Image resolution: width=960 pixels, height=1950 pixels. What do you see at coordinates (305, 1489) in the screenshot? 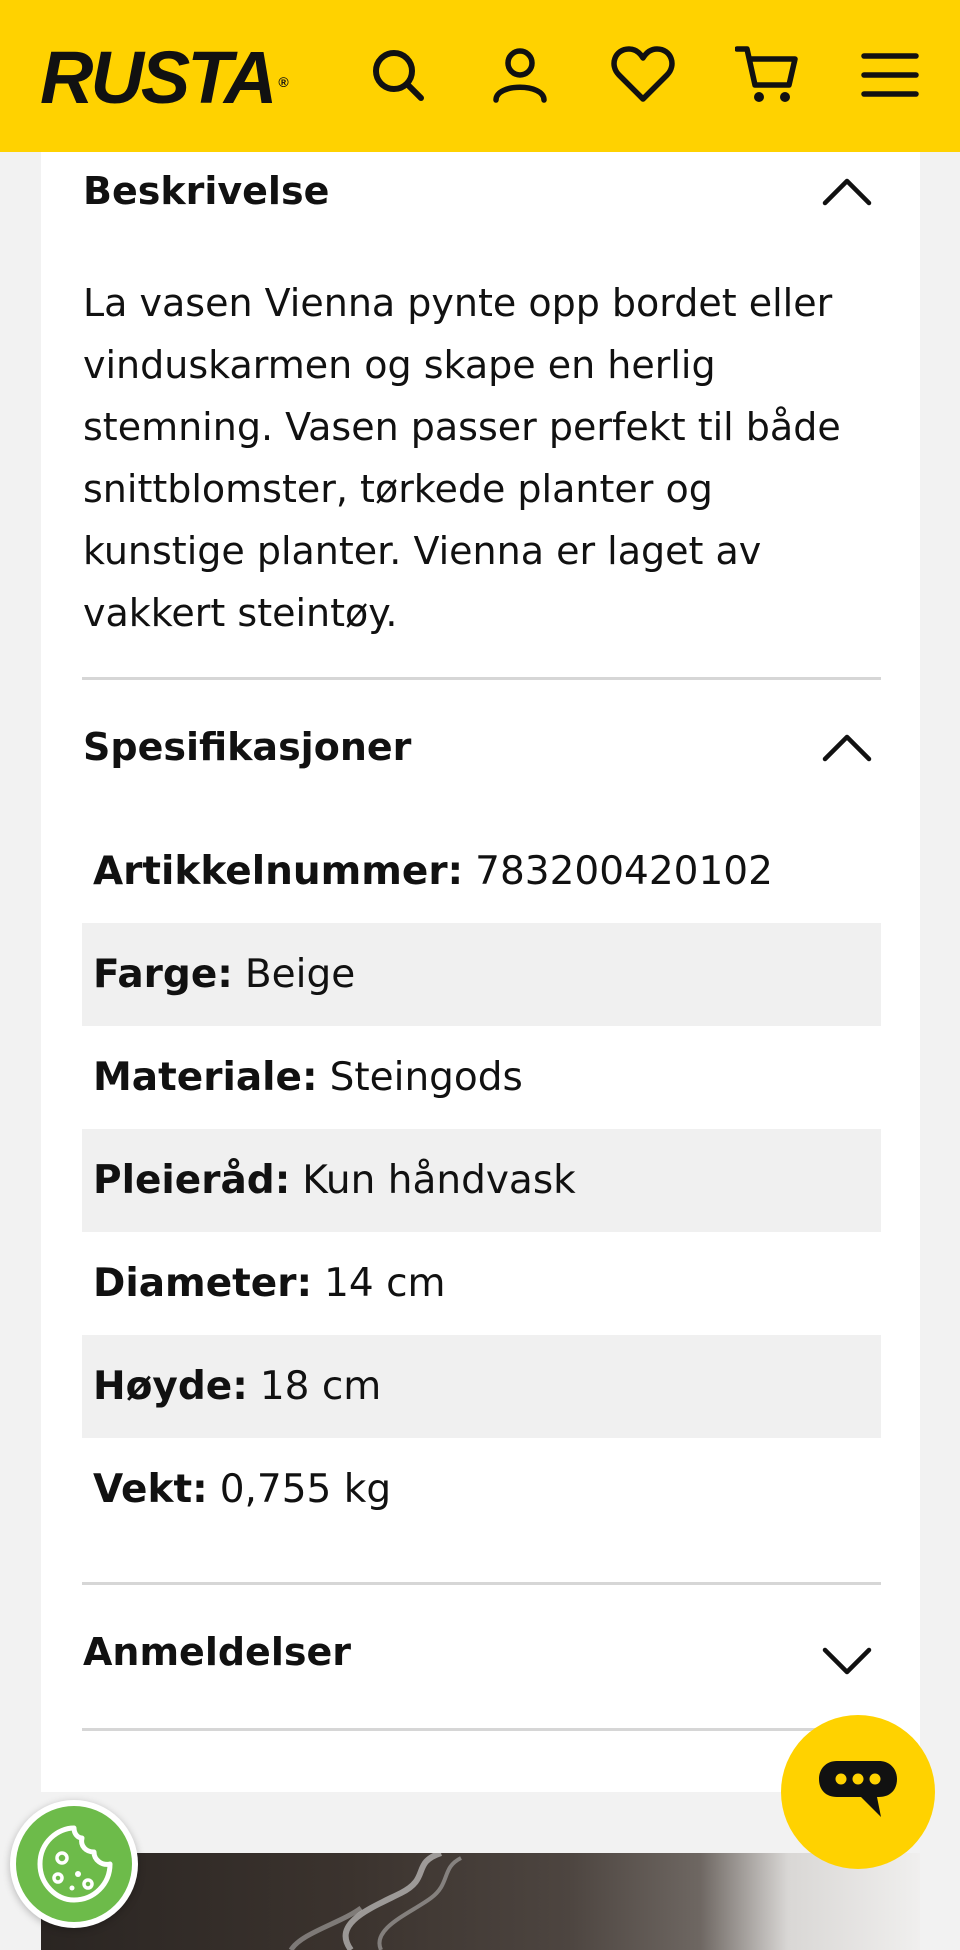
I see `spec-value: 0,755 kg` at bounding box center [305, 1489].